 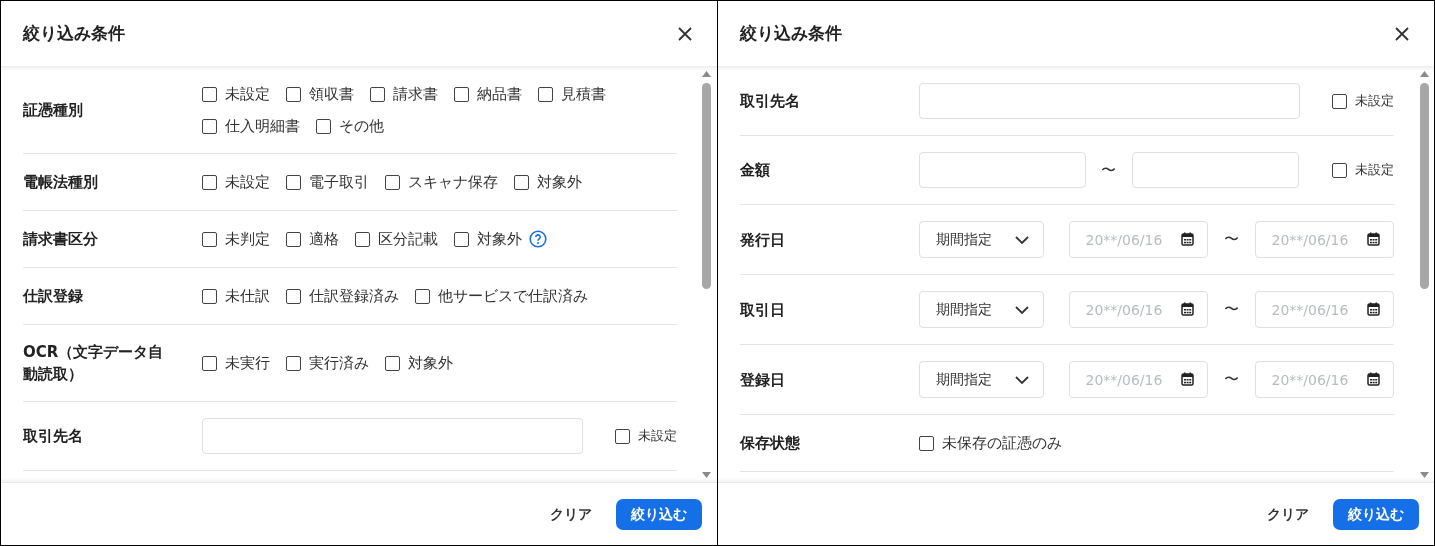 I want to click on checkbox: 納品書, so click(x=488, y=94).